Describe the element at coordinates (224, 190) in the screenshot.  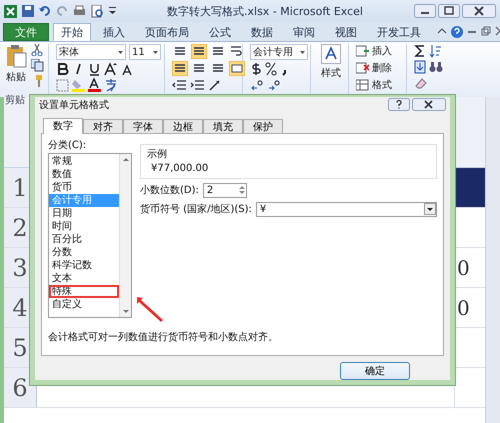
I see `decimal-places-spinner: 2` at that location.